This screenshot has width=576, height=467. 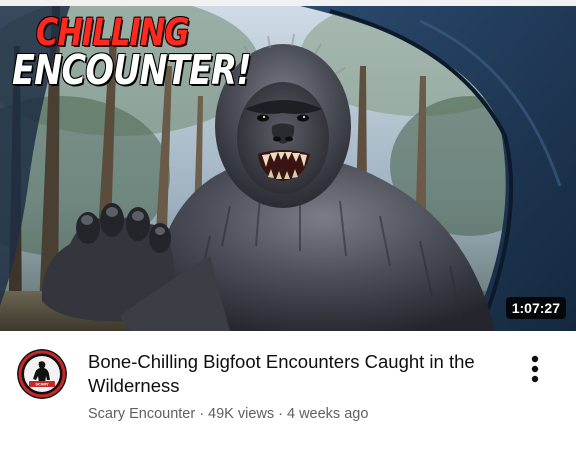 I want to click on thumbnail-overlay-title-white: ENCOUNTER!, so click(x=132, y=70).